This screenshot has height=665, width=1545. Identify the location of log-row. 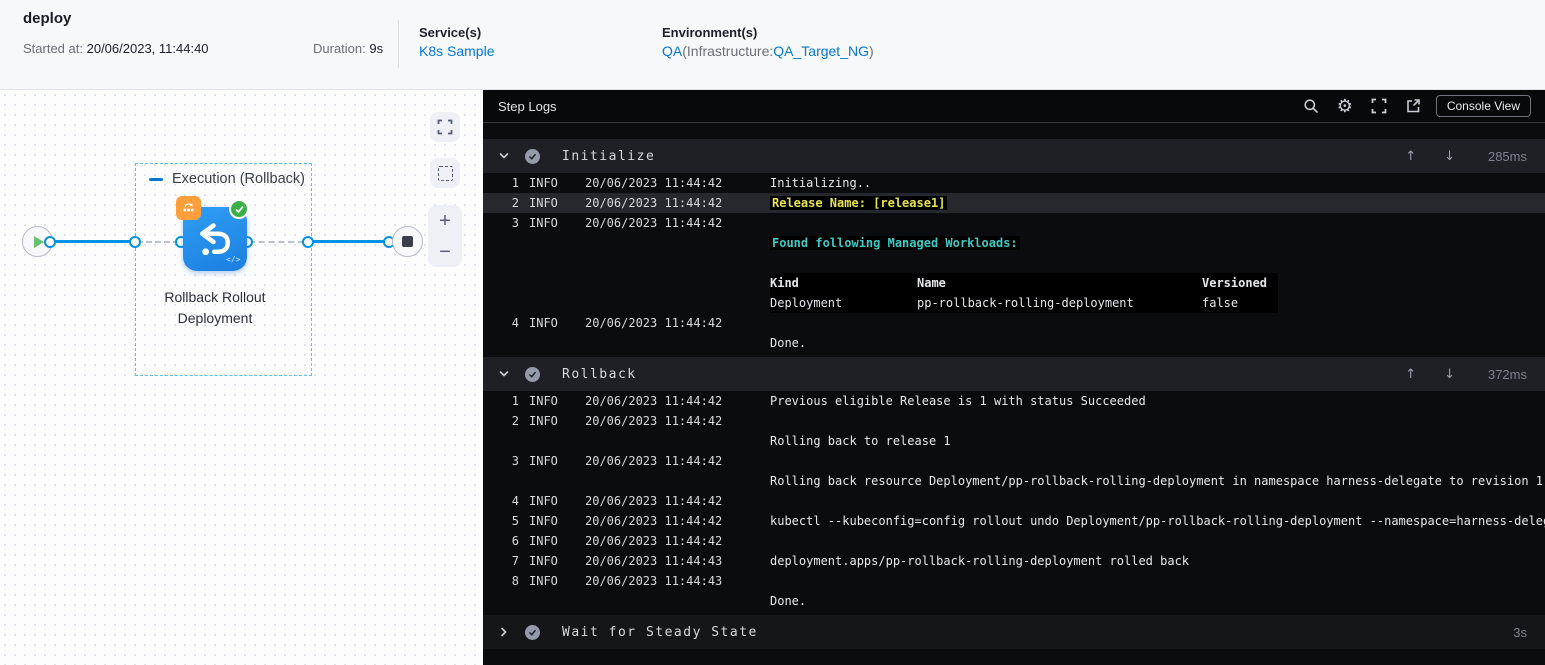
(1014, 263).